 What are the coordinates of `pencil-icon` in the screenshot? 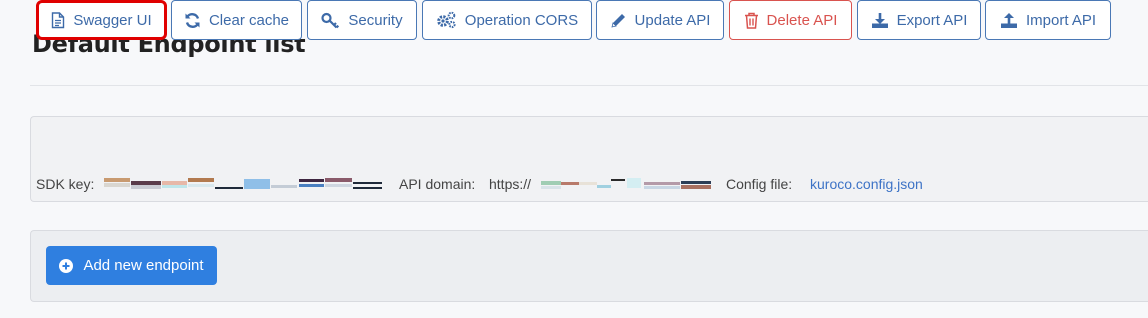 It's located at (617, 20).